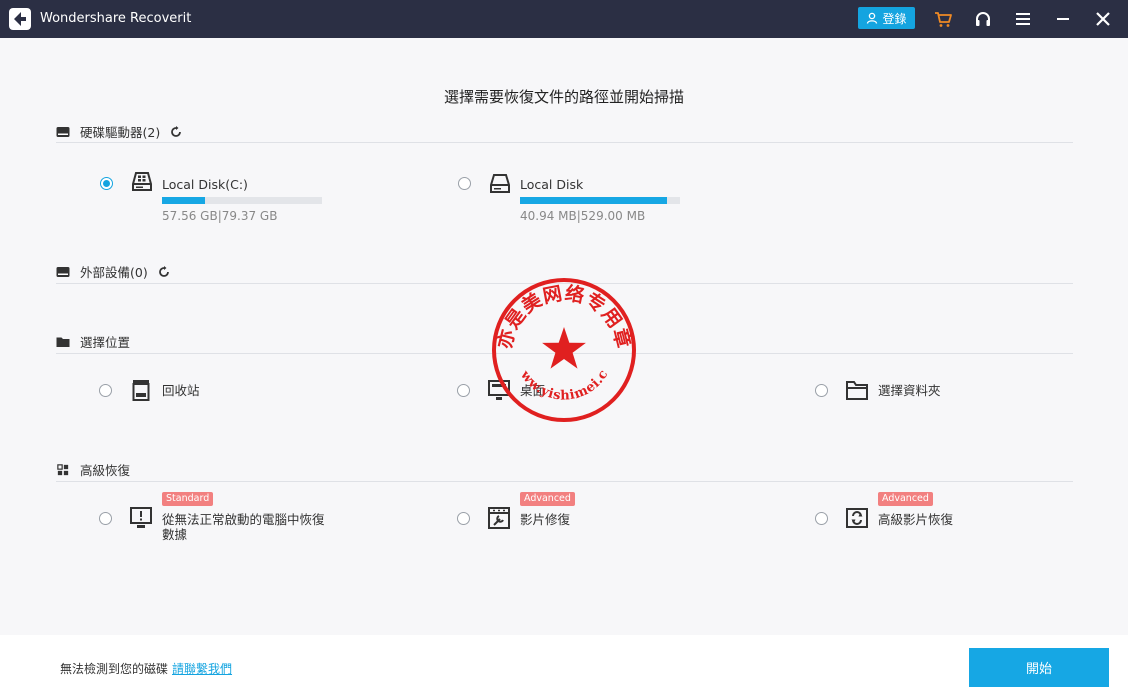 The width and height of the screenshot is (1128, 700). I want to click on close-icon, so click(1103, 19).